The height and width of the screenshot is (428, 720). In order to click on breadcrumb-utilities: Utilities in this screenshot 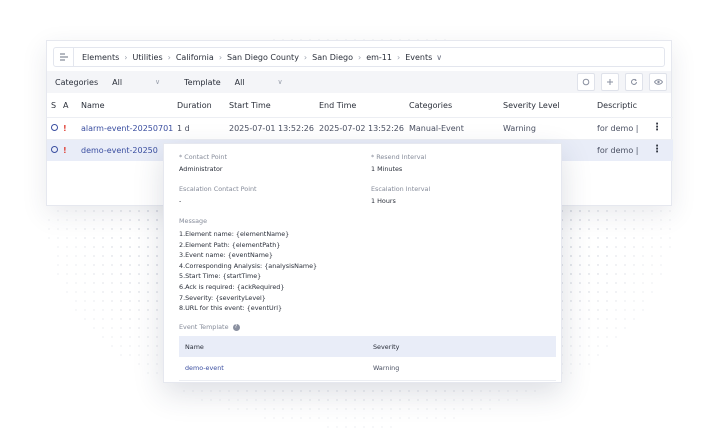, I will do `click(148, 57)`.